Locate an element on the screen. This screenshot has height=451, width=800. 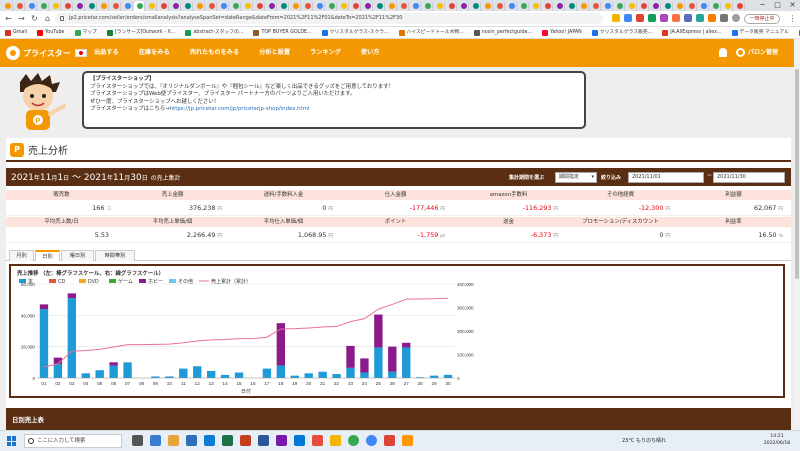
forward-icon: → is located at coordinates (21, 18).